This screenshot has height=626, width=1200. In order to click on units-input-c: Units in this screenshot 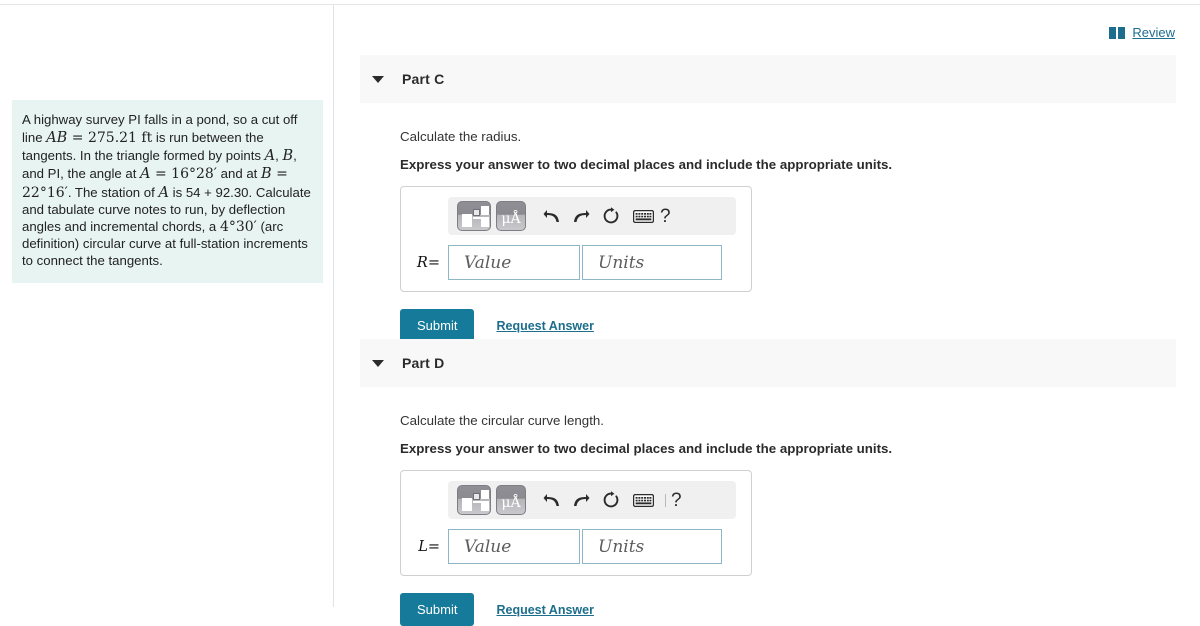, I will do `click(652, 262)`.